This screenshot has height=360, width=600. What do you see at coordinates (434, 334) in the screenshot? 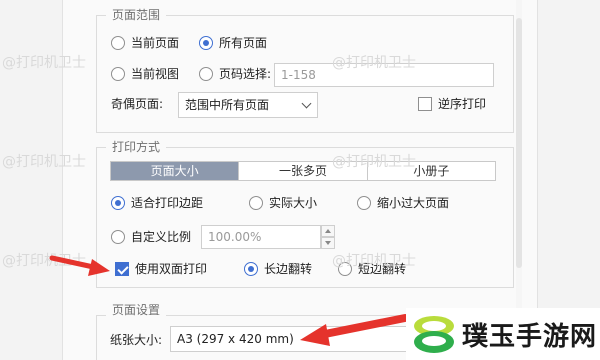
I see `leaf-logo-icon` at bounding box center [434, 334].